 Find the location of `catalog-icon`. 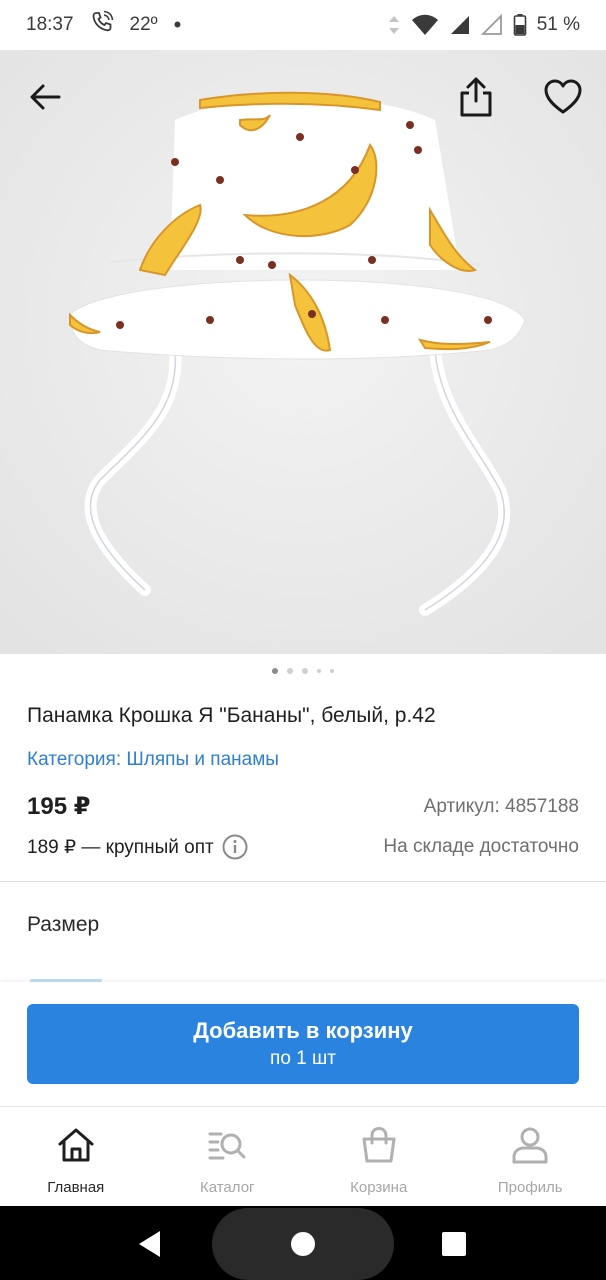

catalog-icon is located at coordinates (227, 1145).